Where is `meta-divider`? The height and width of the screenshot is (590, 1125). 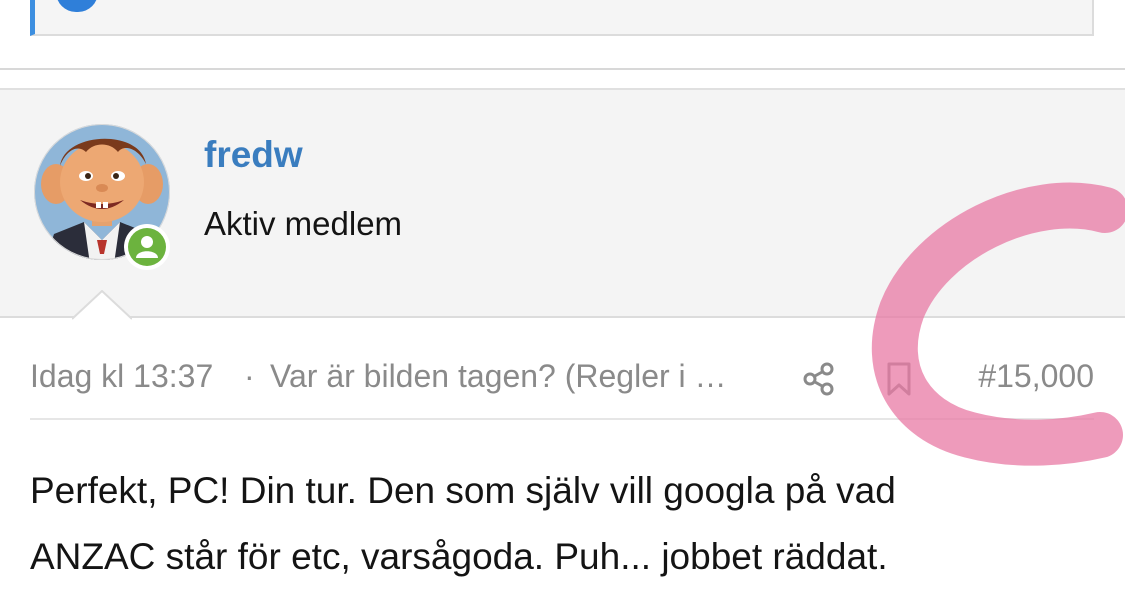 meta-divider is located at coordinates (562, 419).